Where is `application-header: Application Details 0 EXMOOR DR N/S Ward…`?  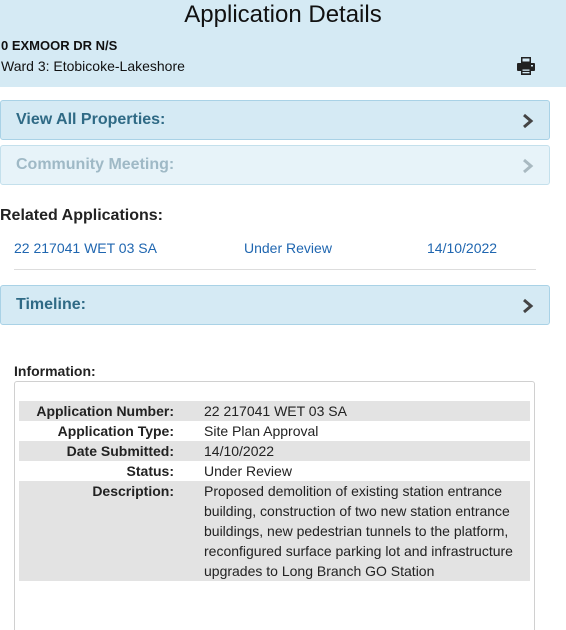
application-header: Application Details 0 EXMOOR DR N/S Ward… is located at coordinates (283, 43).